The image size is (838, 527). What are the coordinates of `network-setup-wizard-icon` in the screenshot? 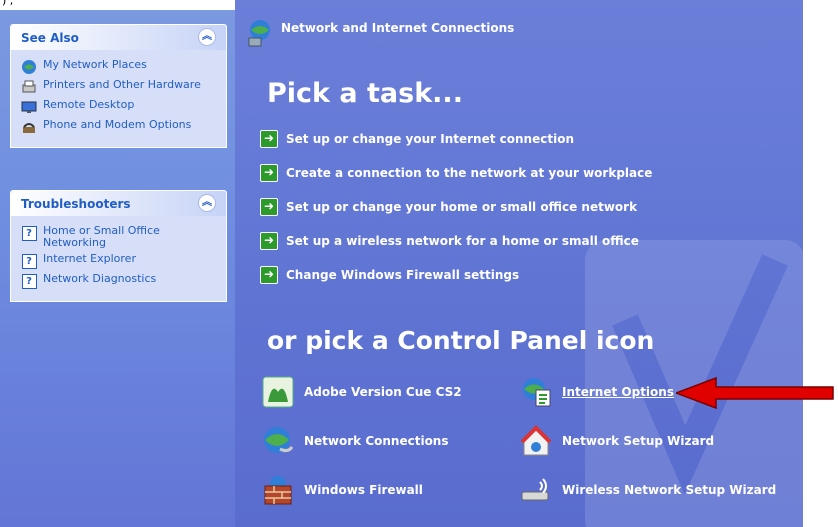 It's located at (536, 441).